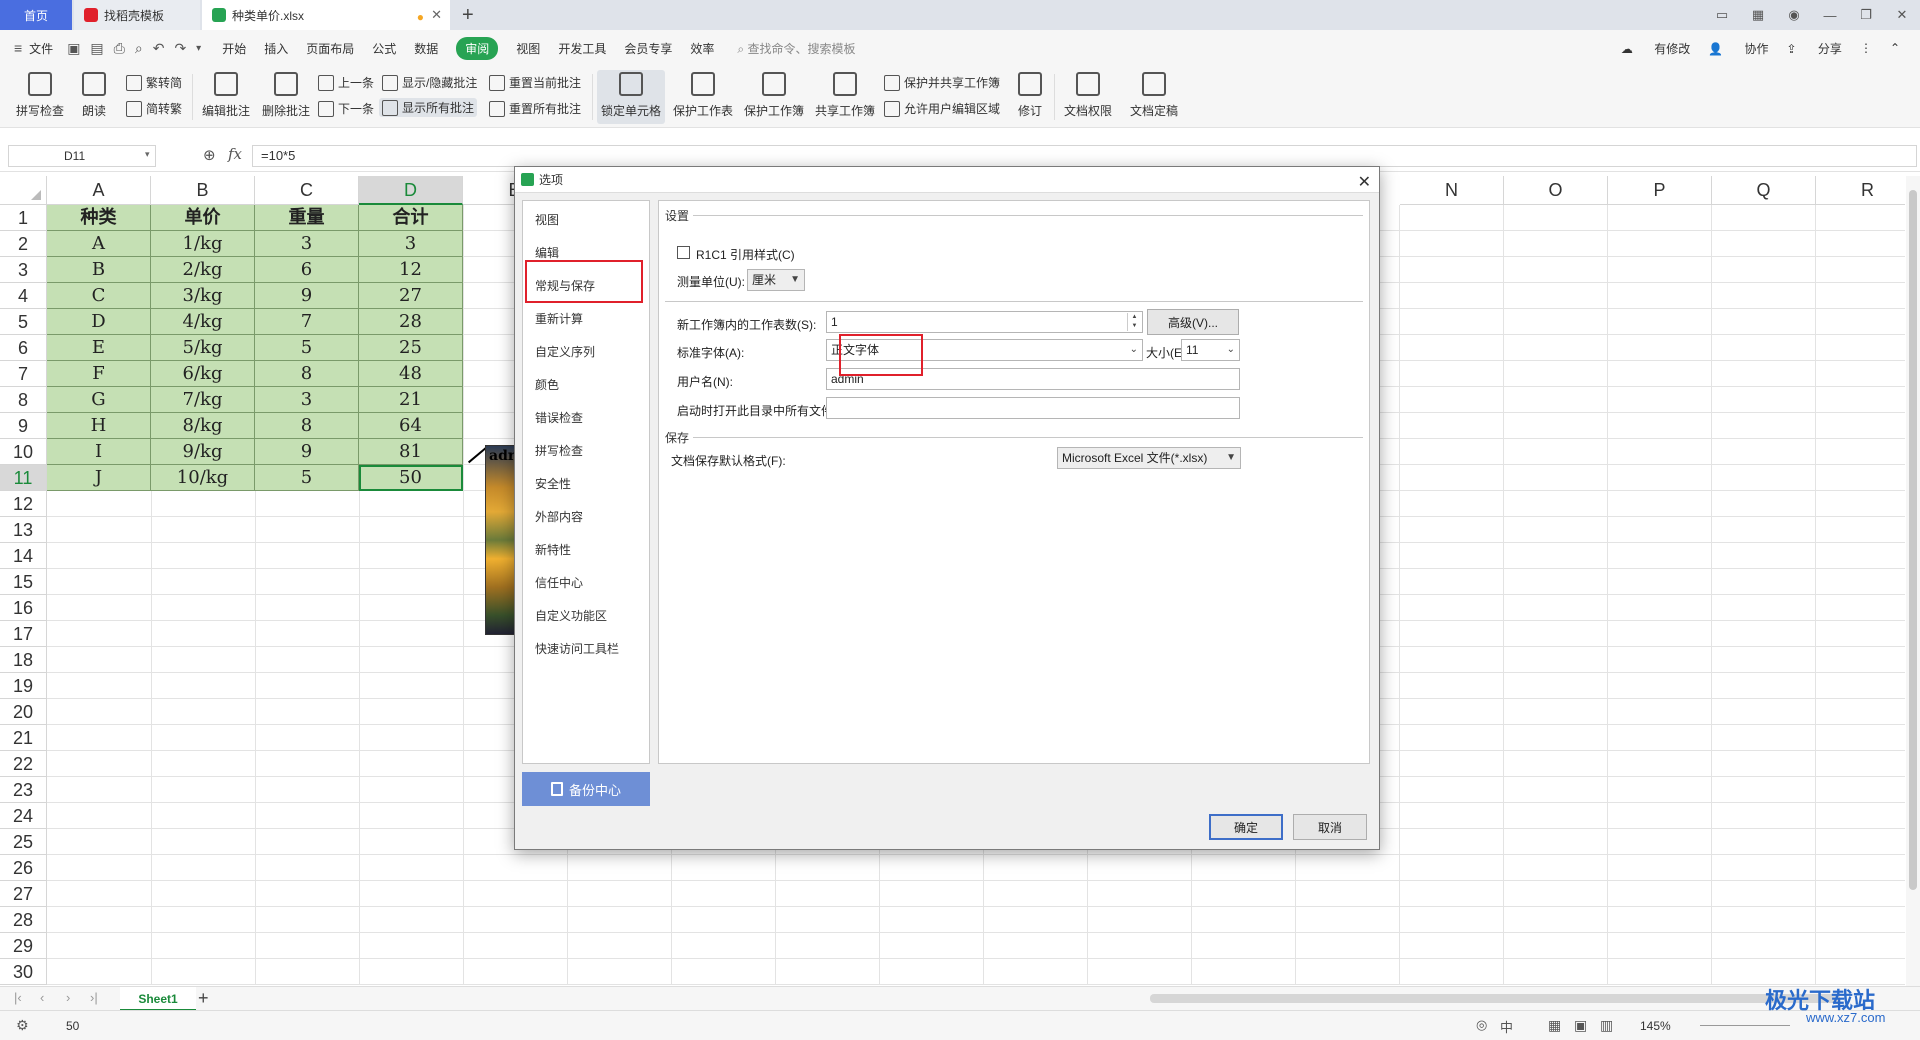  I want to click on menu-developer: 开发工具, so click(582, 48).